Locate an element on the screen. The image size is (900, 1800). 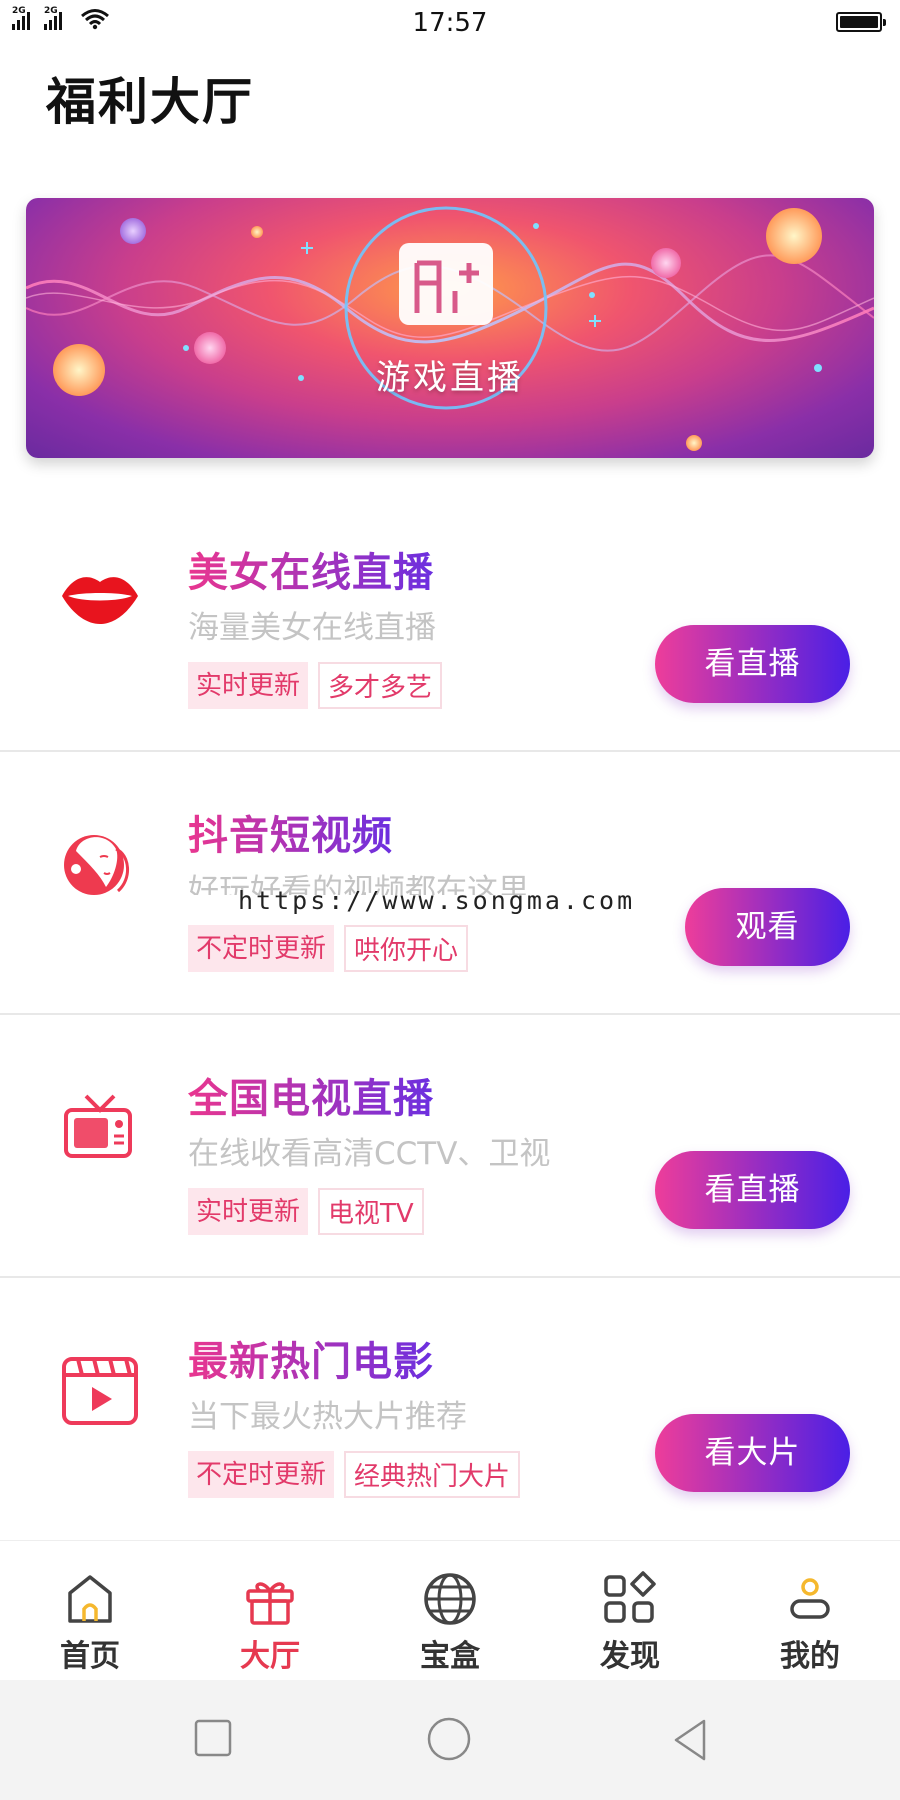
tag-list: 实时更新 多才多艺 is located at coordinates (315, 685).